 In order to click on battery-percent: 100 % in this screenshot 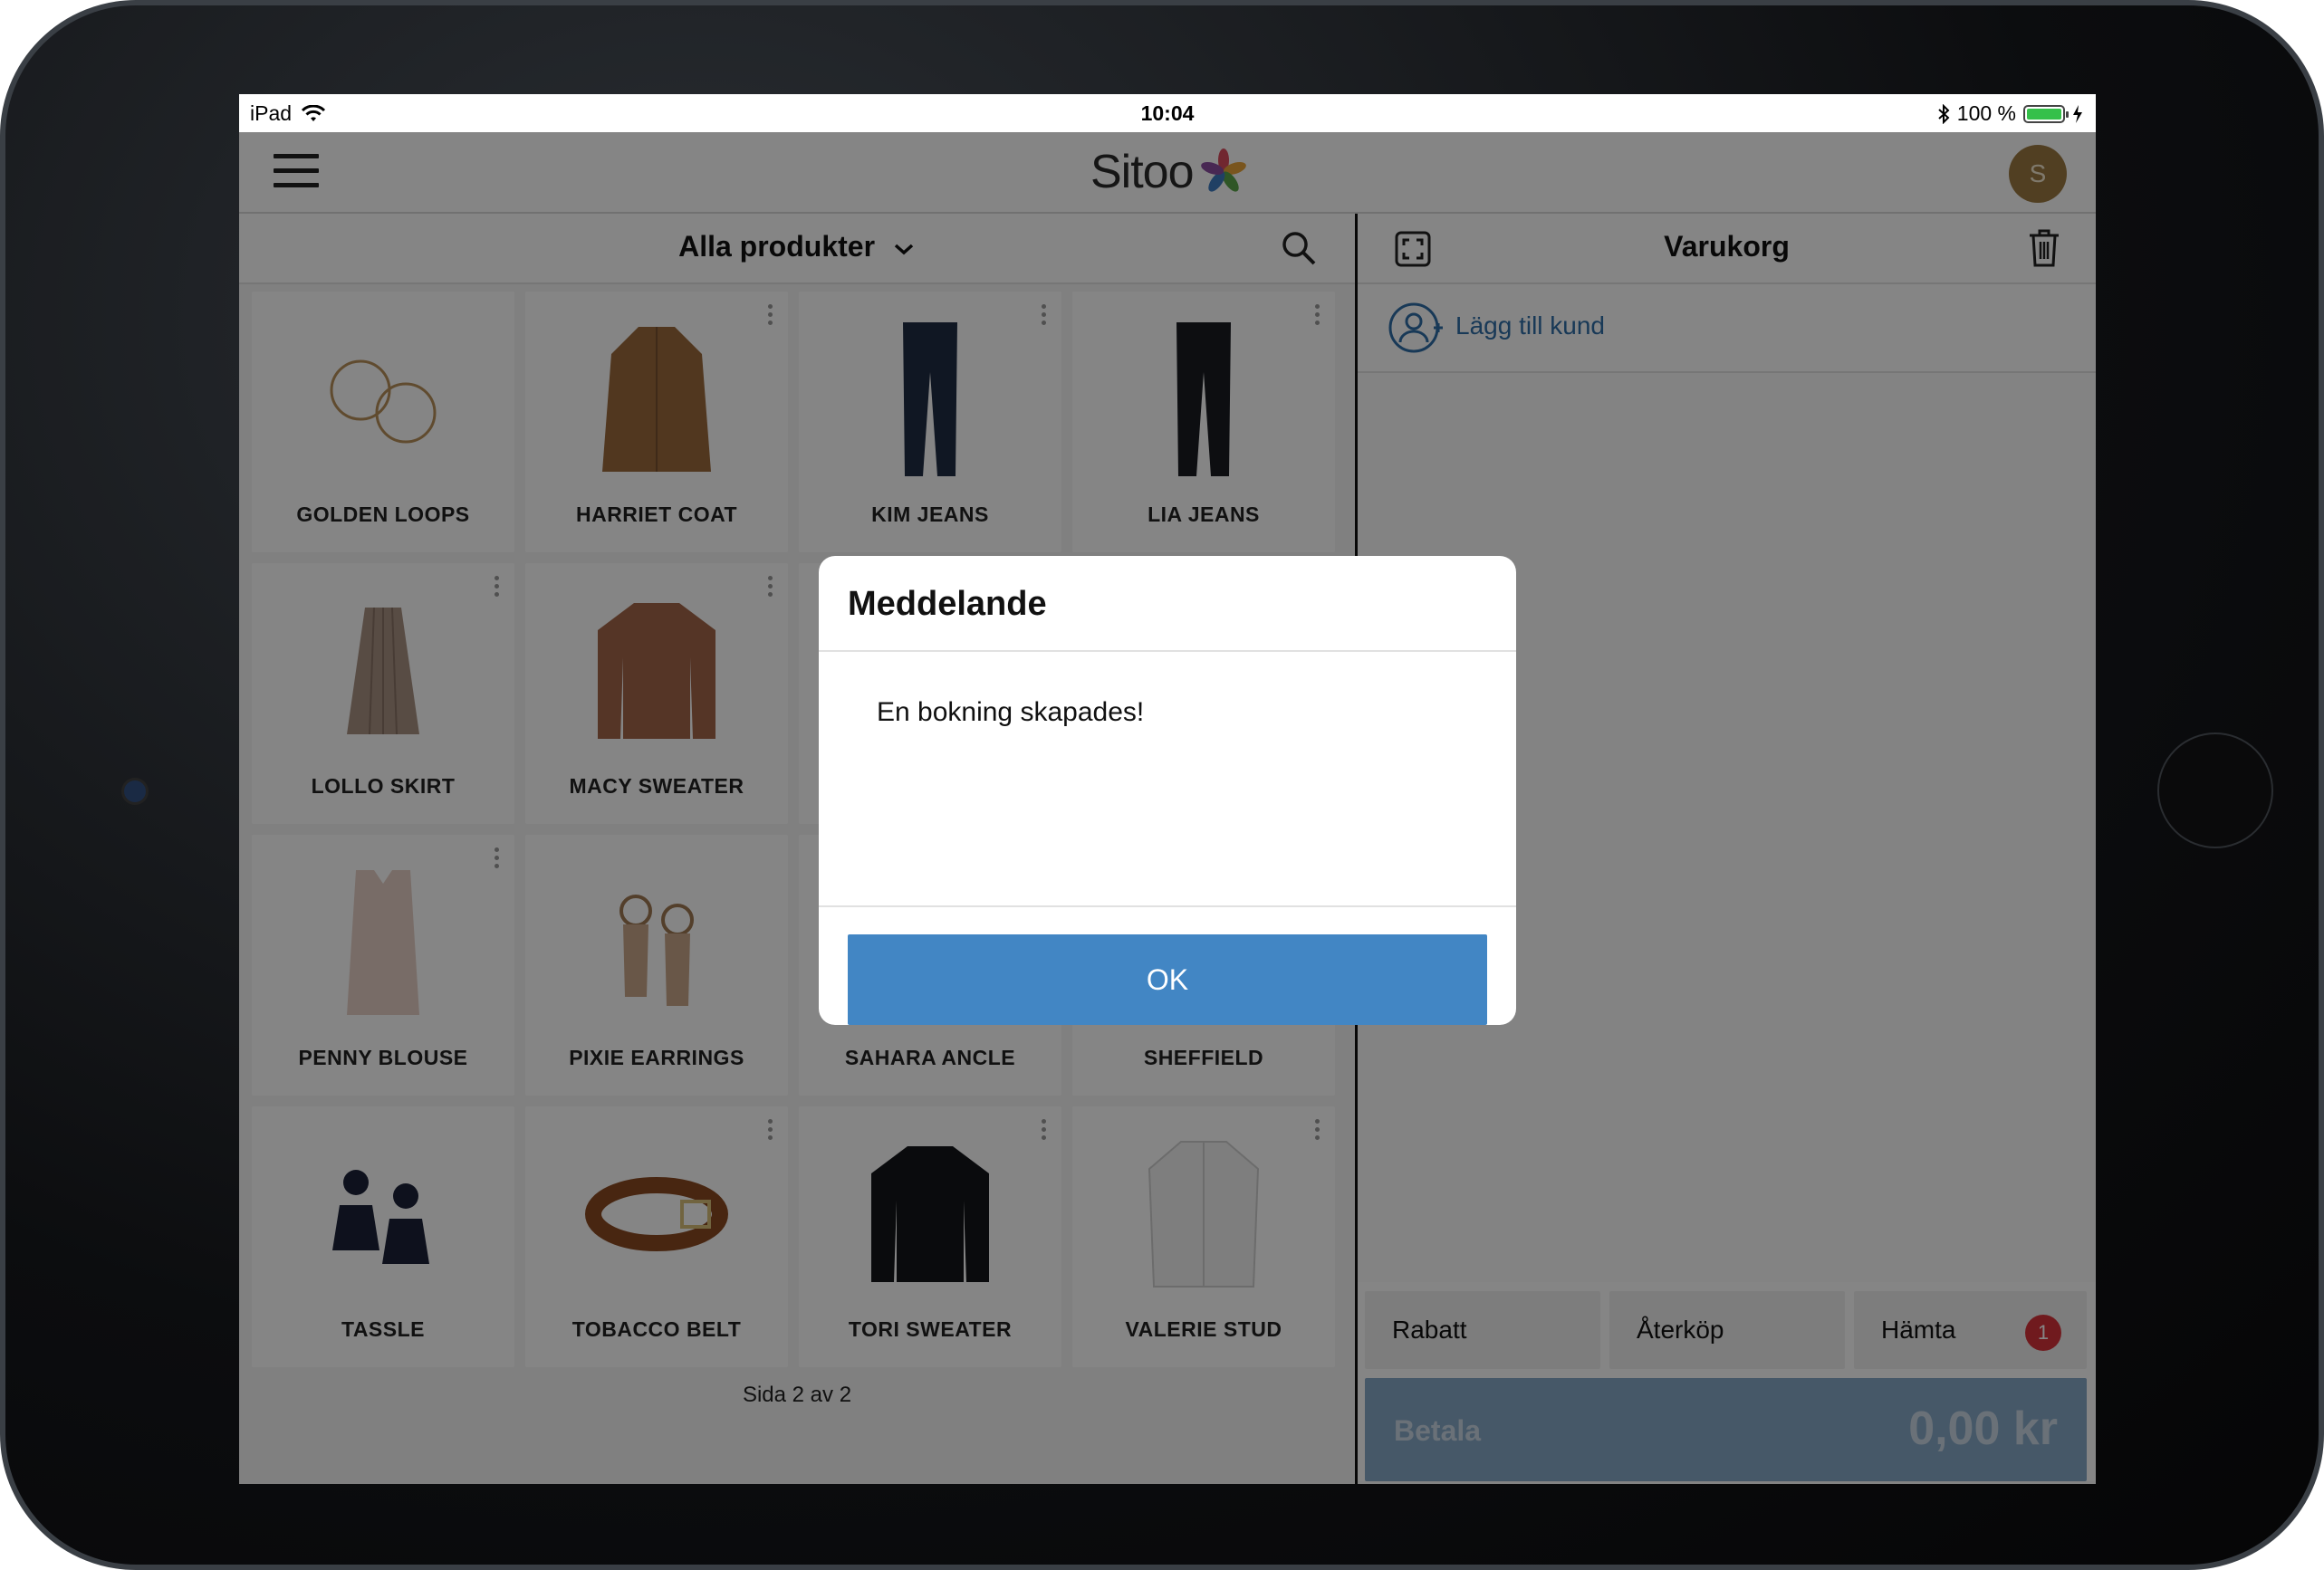, I will do `click(1986, 113)`.